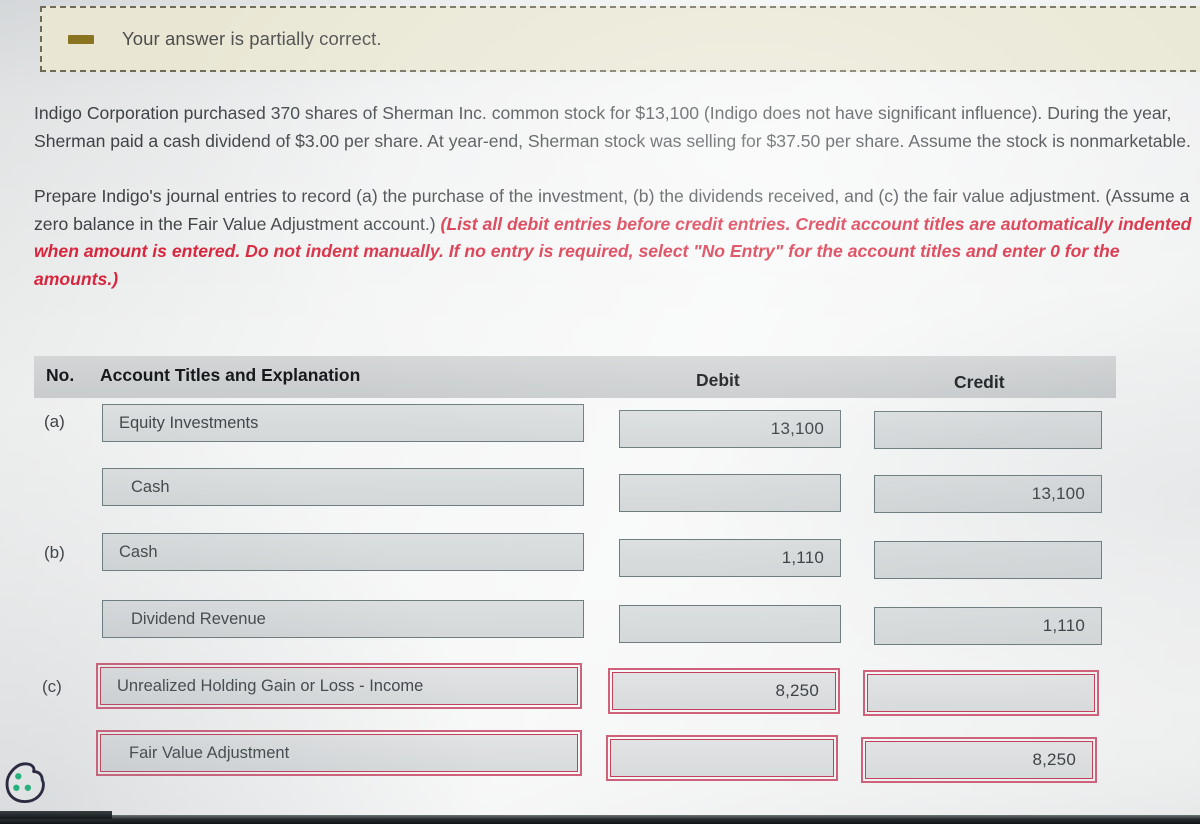  I want to click on credit-amount-value: 8,250, so click(1054, 759).